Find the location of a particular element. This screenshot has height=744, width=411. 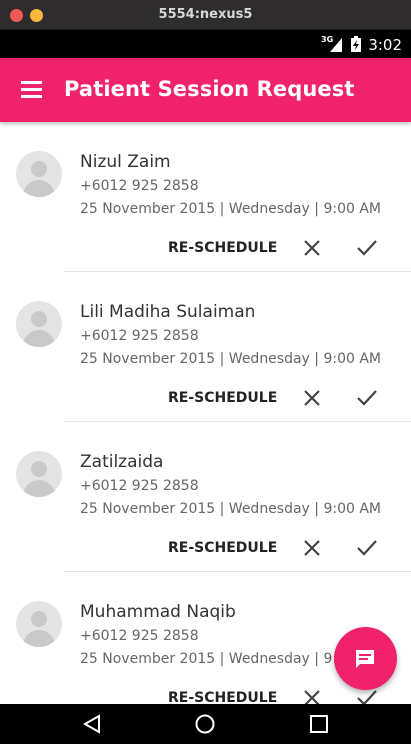

patient-name: Muhammad Naqib is located at coordinates (158, 612).